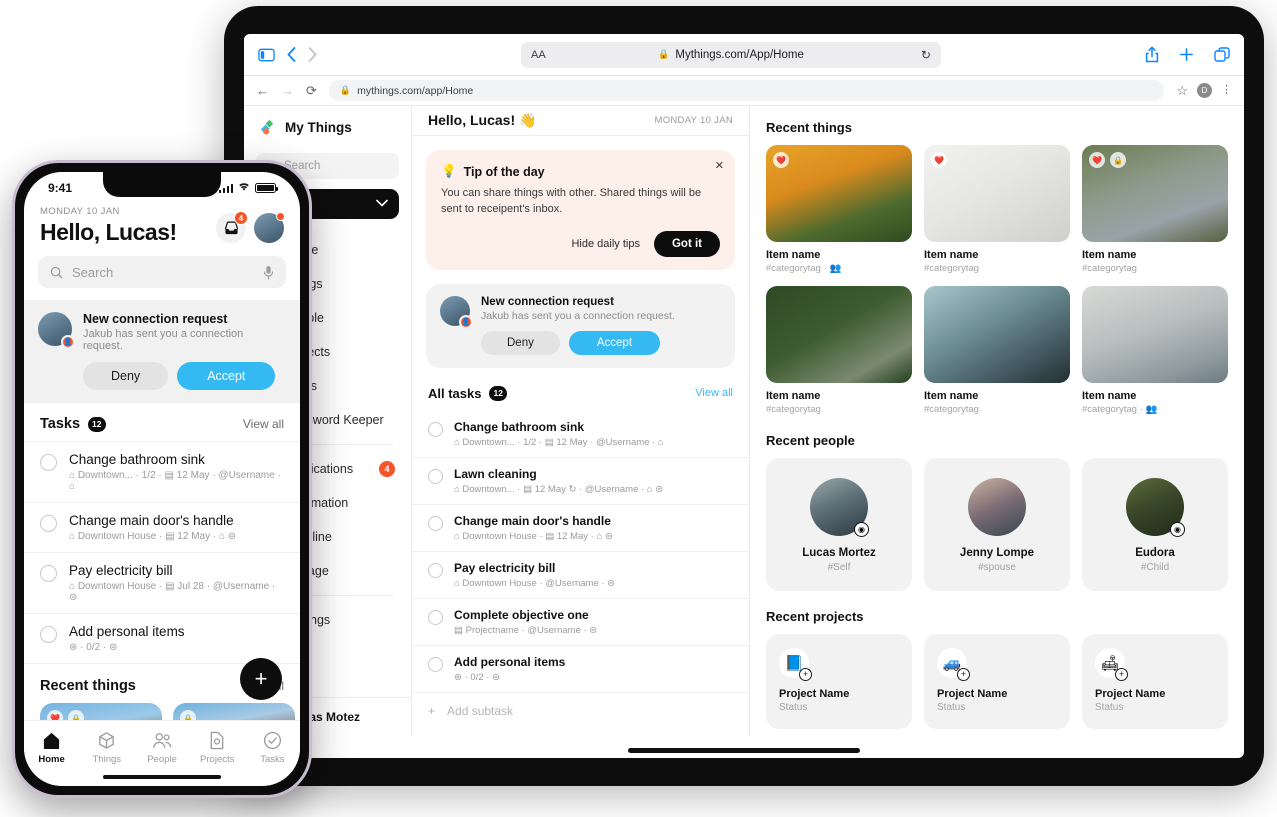 The image size is (1277, 817). I want to click on tasks-title: Tasks, so click(60, 424).